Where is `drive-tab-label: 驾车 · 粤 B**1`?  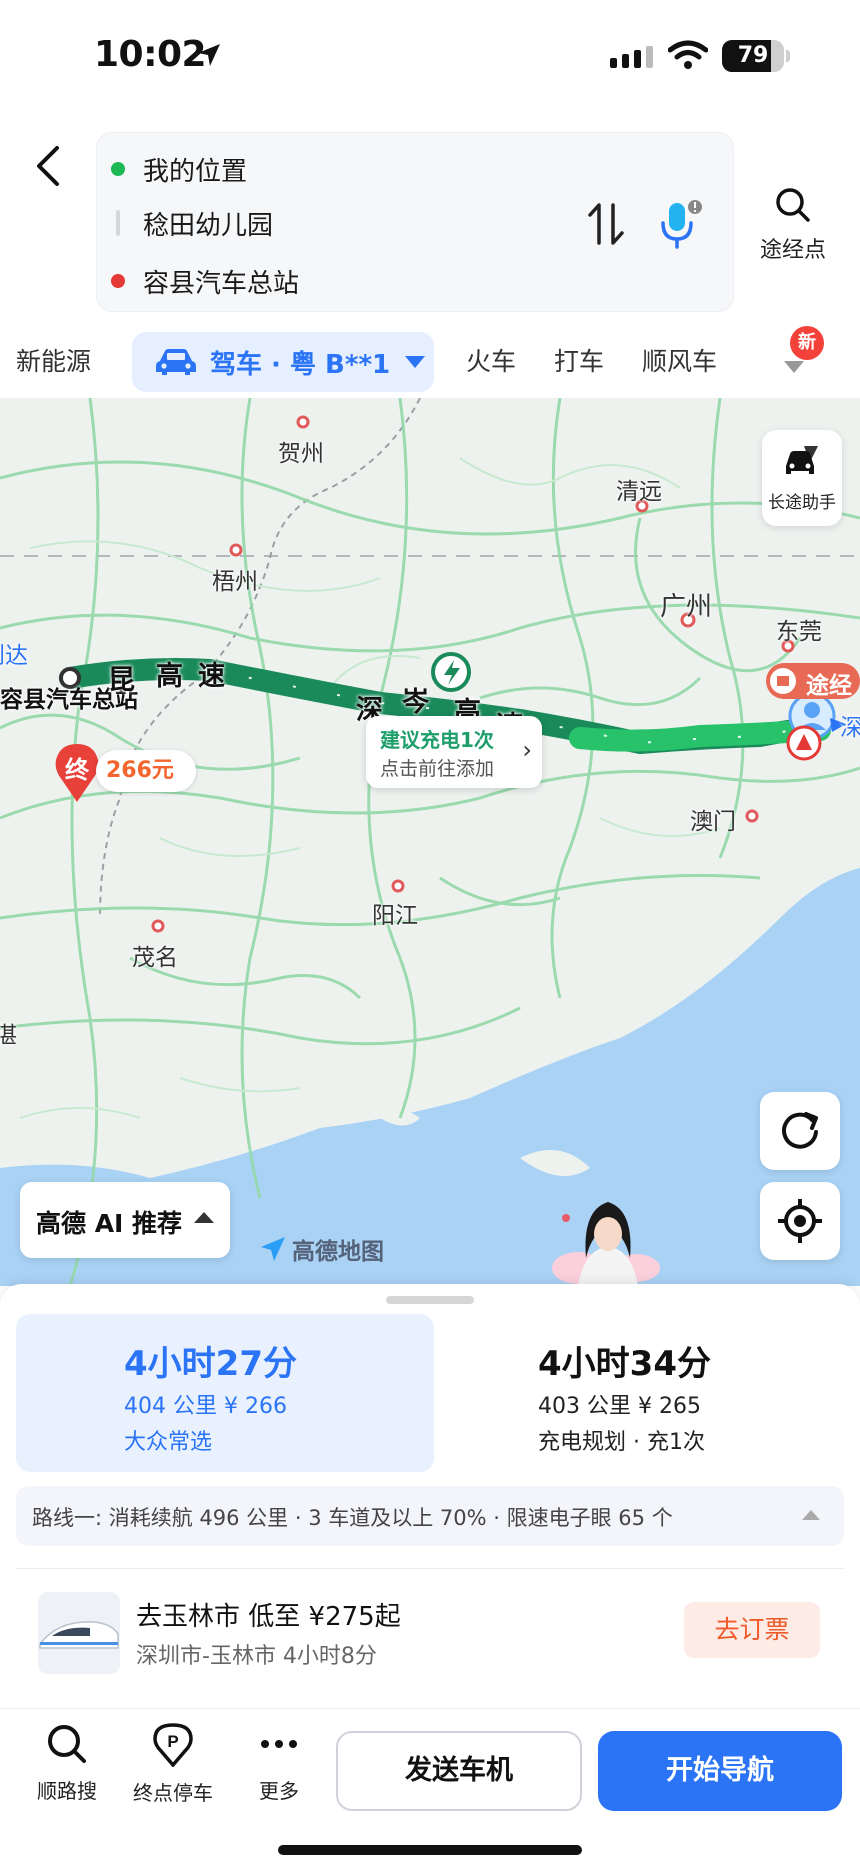
drive-tab-label: 驾车 · 粤 B**1 is located at coordinates (300, 364).